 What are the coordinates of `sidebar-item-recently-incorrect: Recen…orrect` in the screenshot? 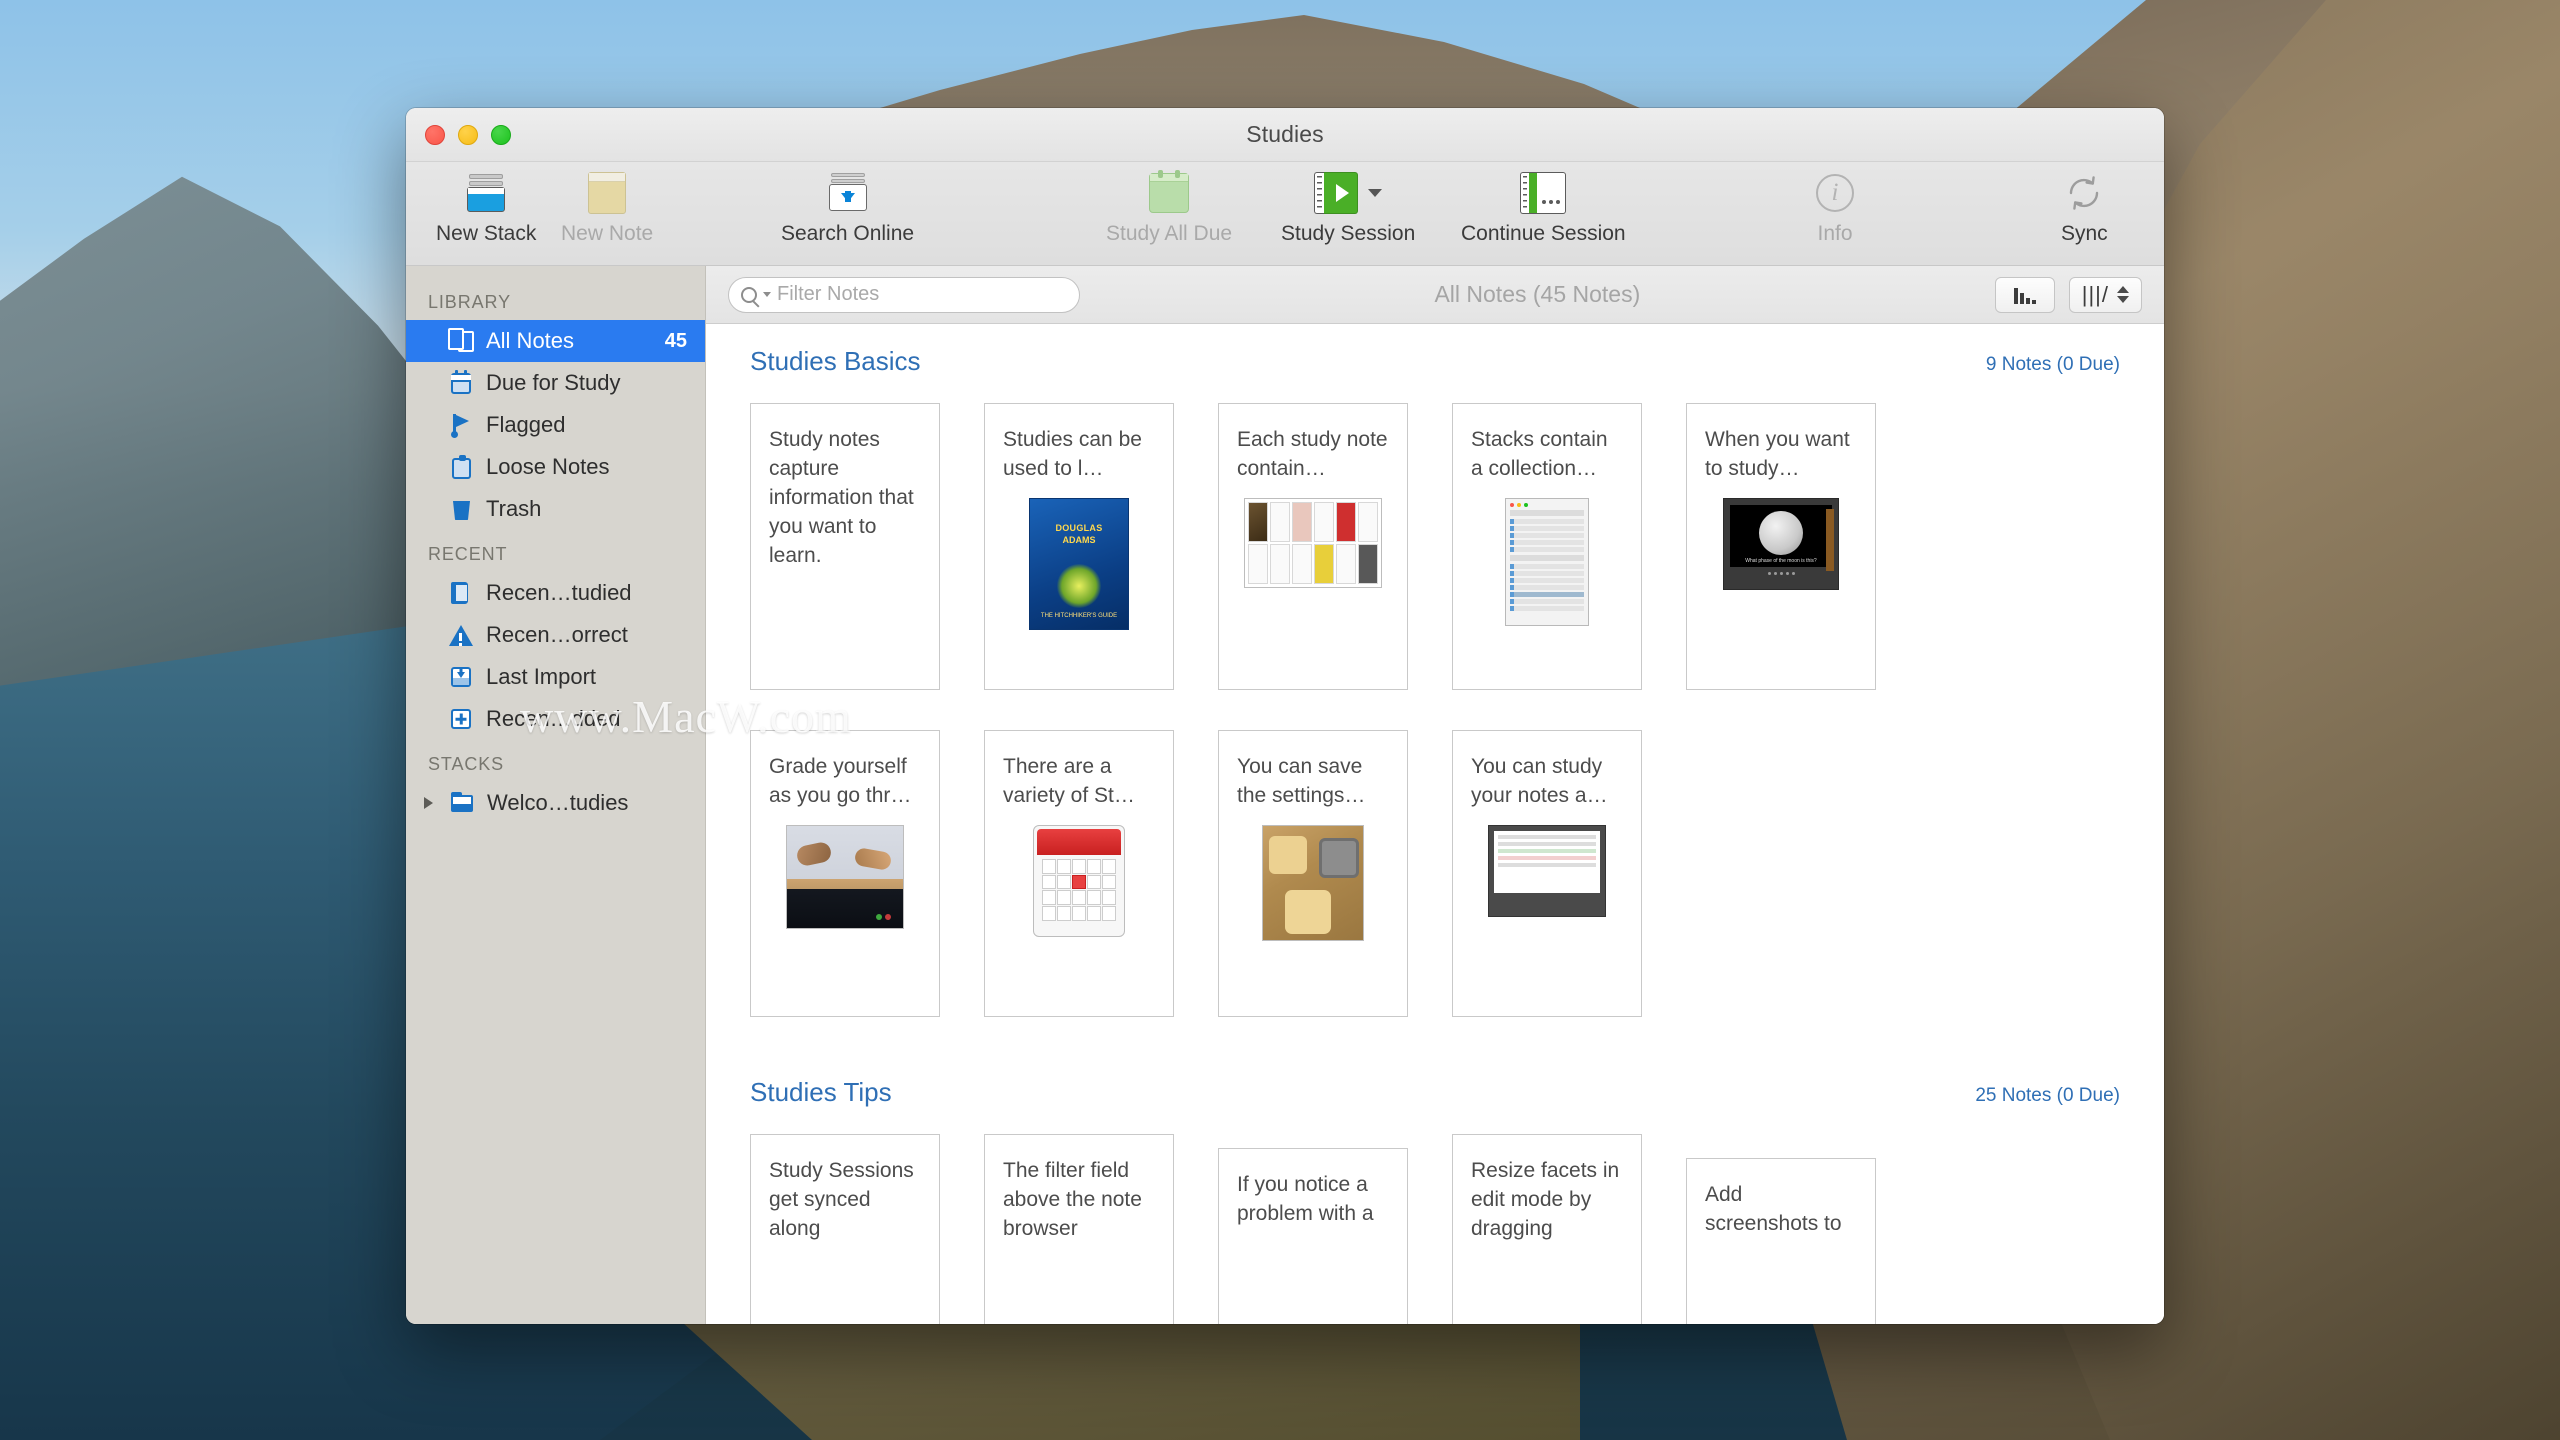 It's located at (555, 635).